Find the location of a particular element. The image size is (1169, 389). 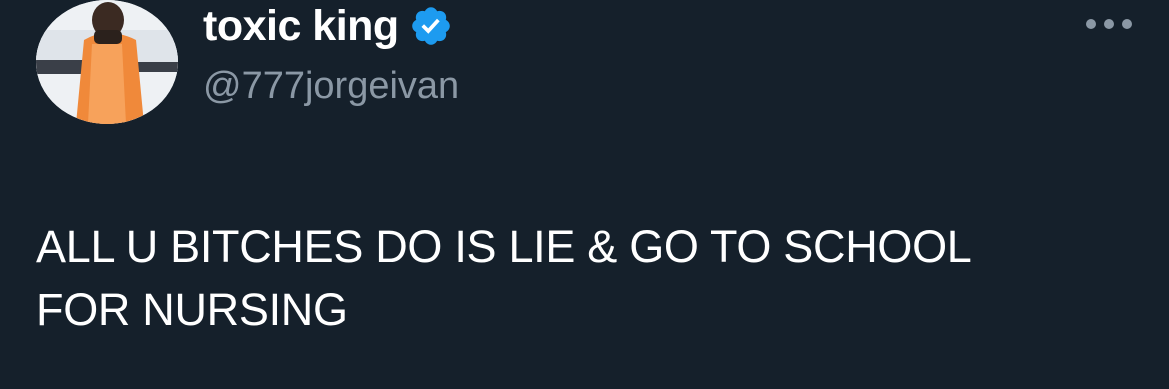

more-options-icon is located at coordinates (1109, 24).